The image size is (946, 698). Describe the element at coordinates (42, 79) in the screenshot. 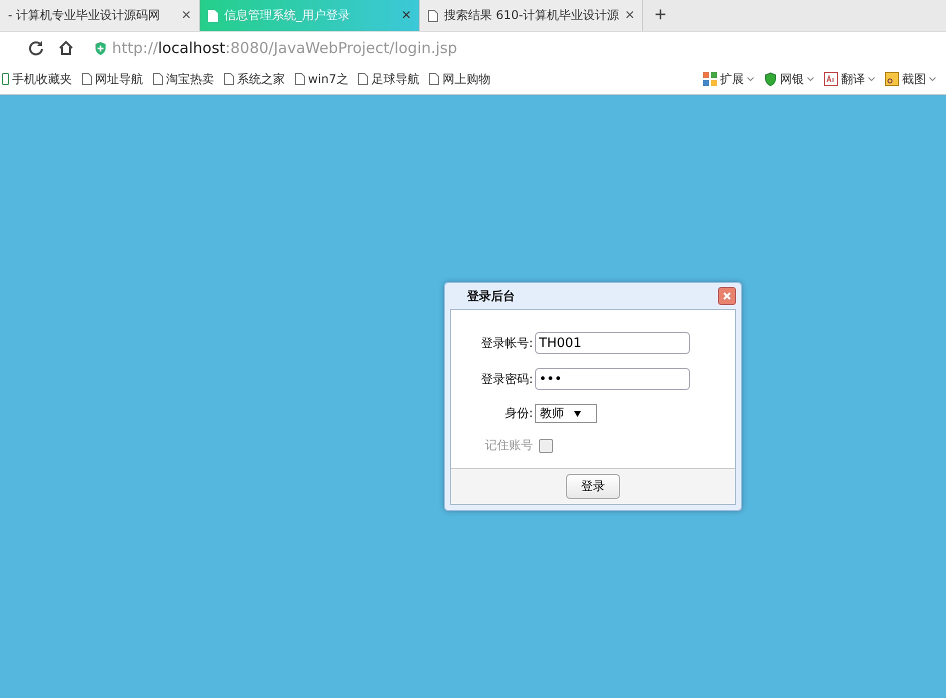

I see `bookmark-link: 手机收藏夹` at that location.